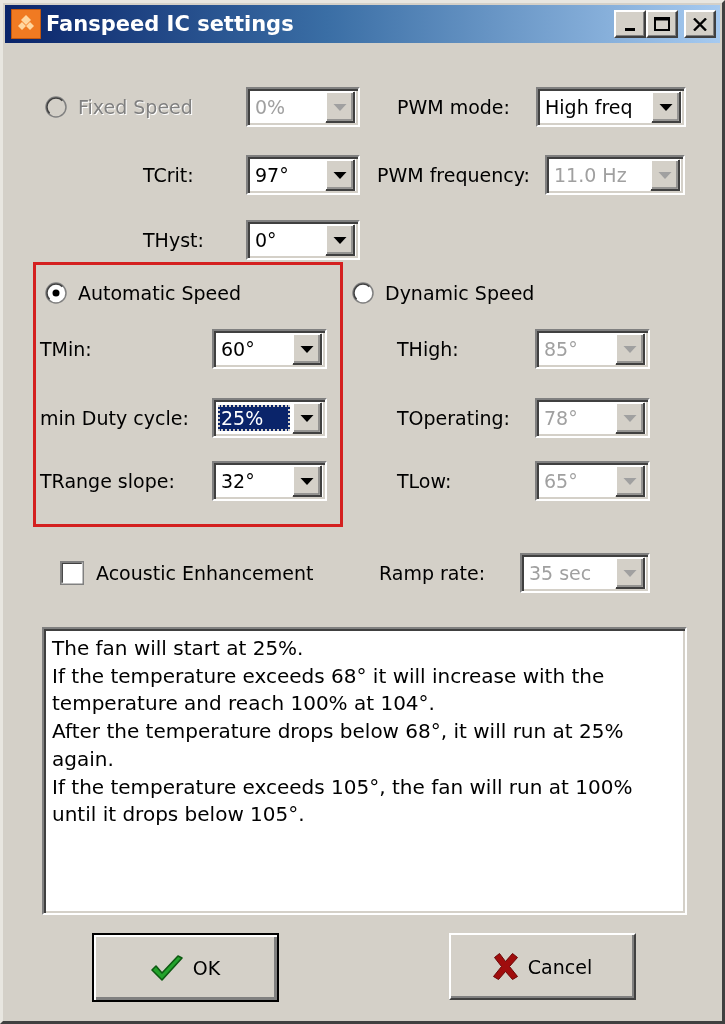 This screenshot has width=725, height=1024. Describe the element at coordinates (269, 481) in the screenshot. I see `trange-slope-dropdown: 32°` at that location.